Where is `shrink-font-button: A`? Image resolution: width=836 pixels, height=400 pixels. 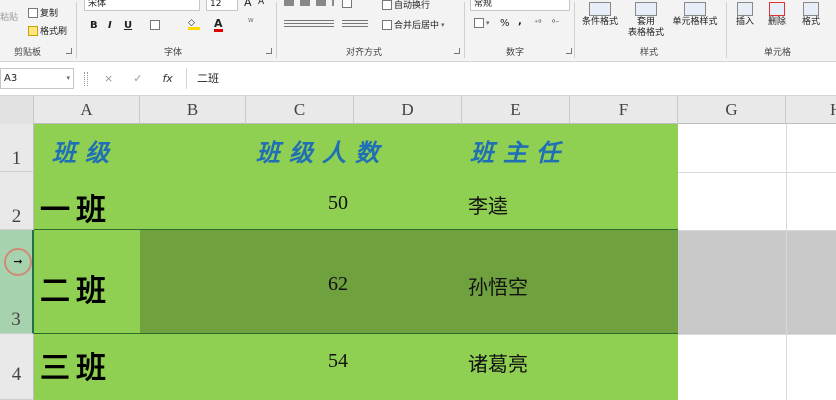 shrink-font-button: A is located at coordinates (261, 3).